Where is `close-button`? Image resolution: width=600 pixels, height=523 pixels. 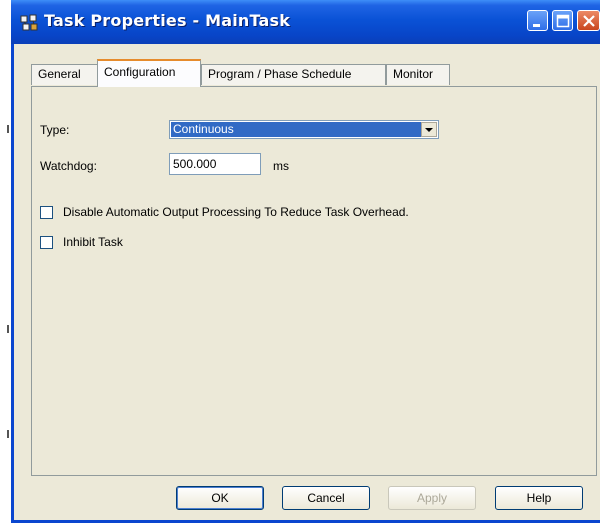
close-button is located at coordinates (588, 20).